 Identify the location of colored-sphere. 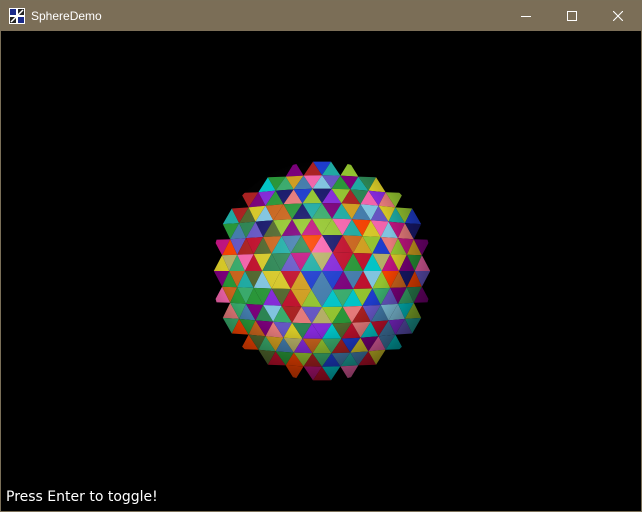
(322, 271).